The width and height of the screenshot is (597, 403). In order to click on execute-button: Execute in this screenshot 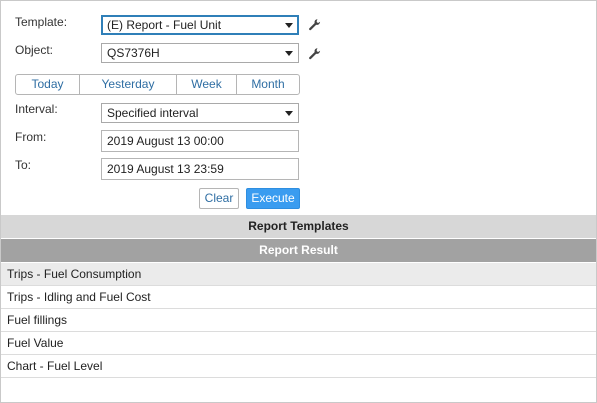, I will do `click(273, 198)`.